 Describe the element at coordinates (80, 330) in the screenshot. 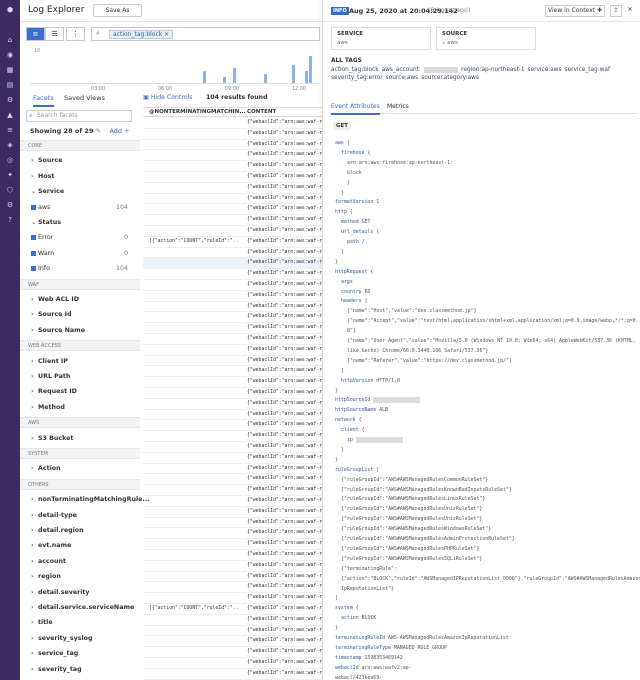

I see `facet-source-name: › Source Name` at that location.